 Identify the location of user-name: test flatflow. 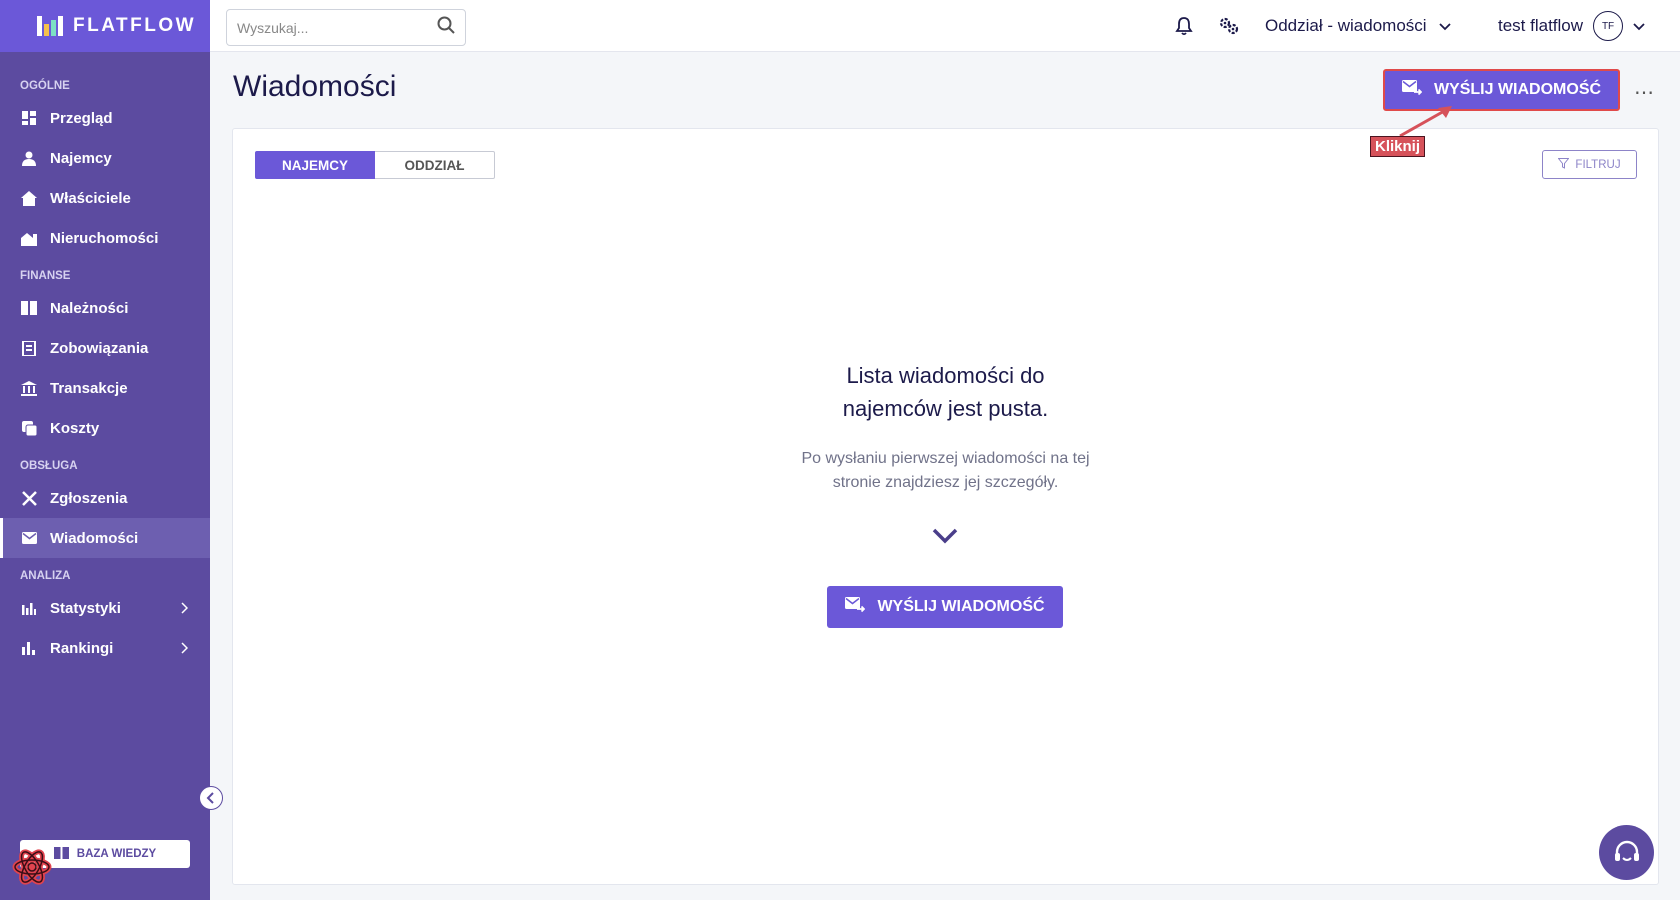
(1541, 25).